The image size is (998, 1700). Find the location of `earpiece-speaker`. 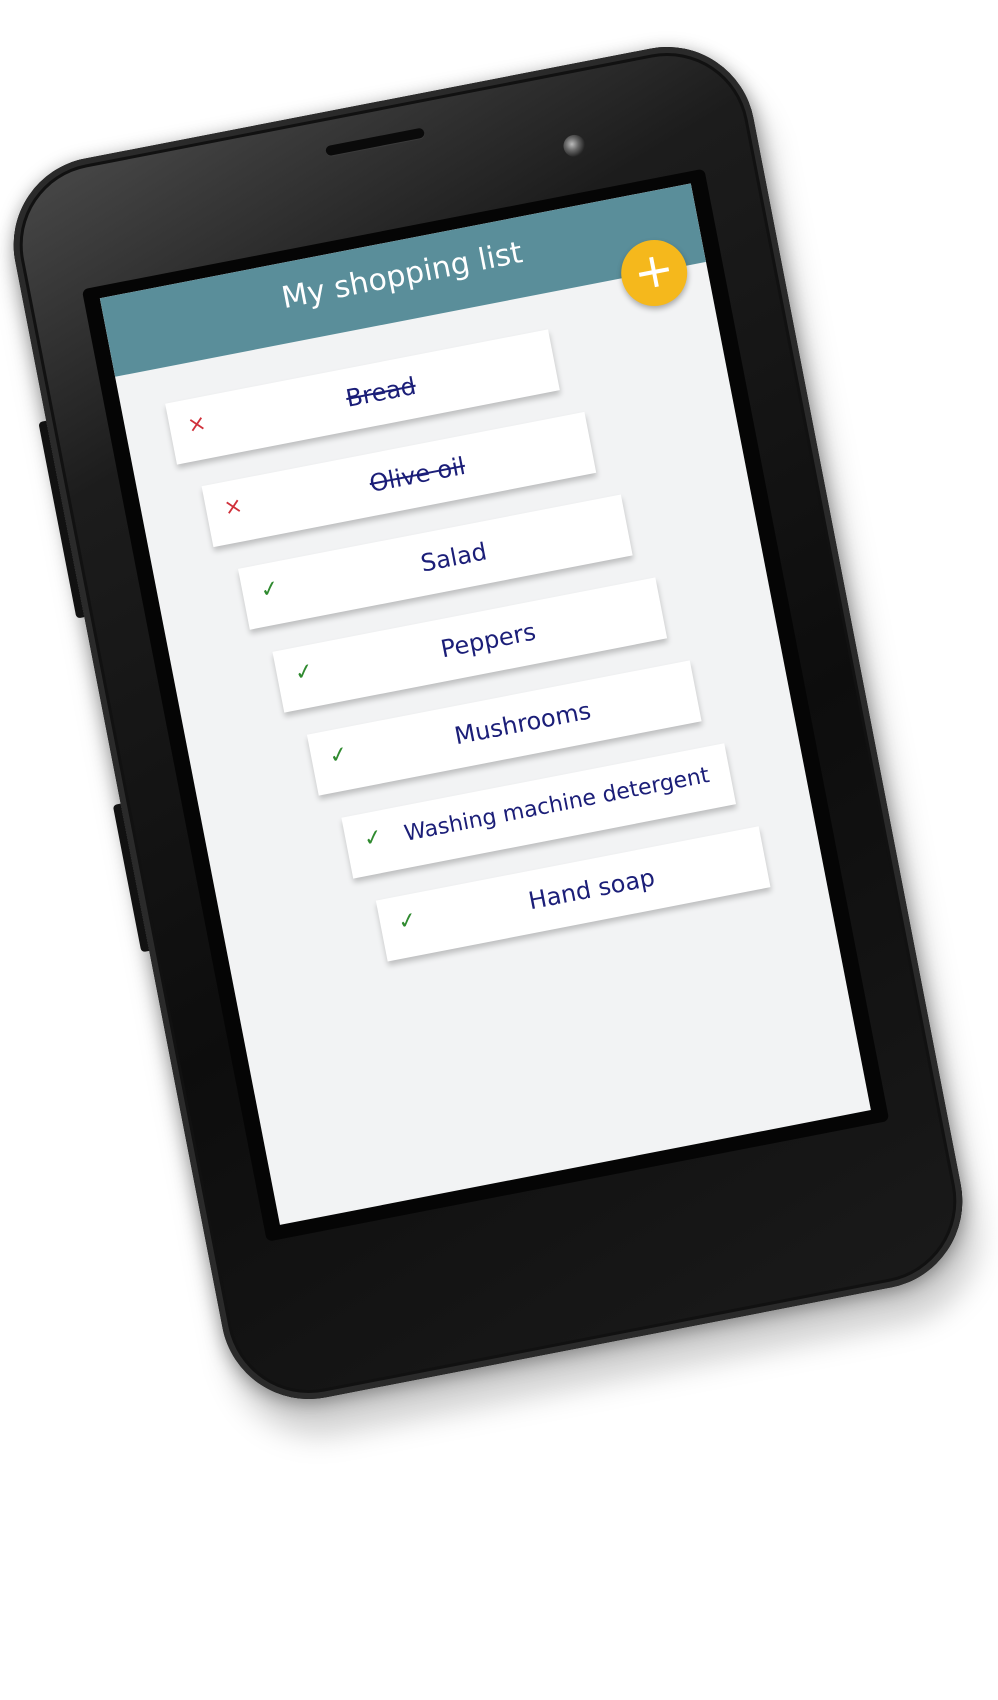

earpiece-speaker is located at coordinates (375, 142).